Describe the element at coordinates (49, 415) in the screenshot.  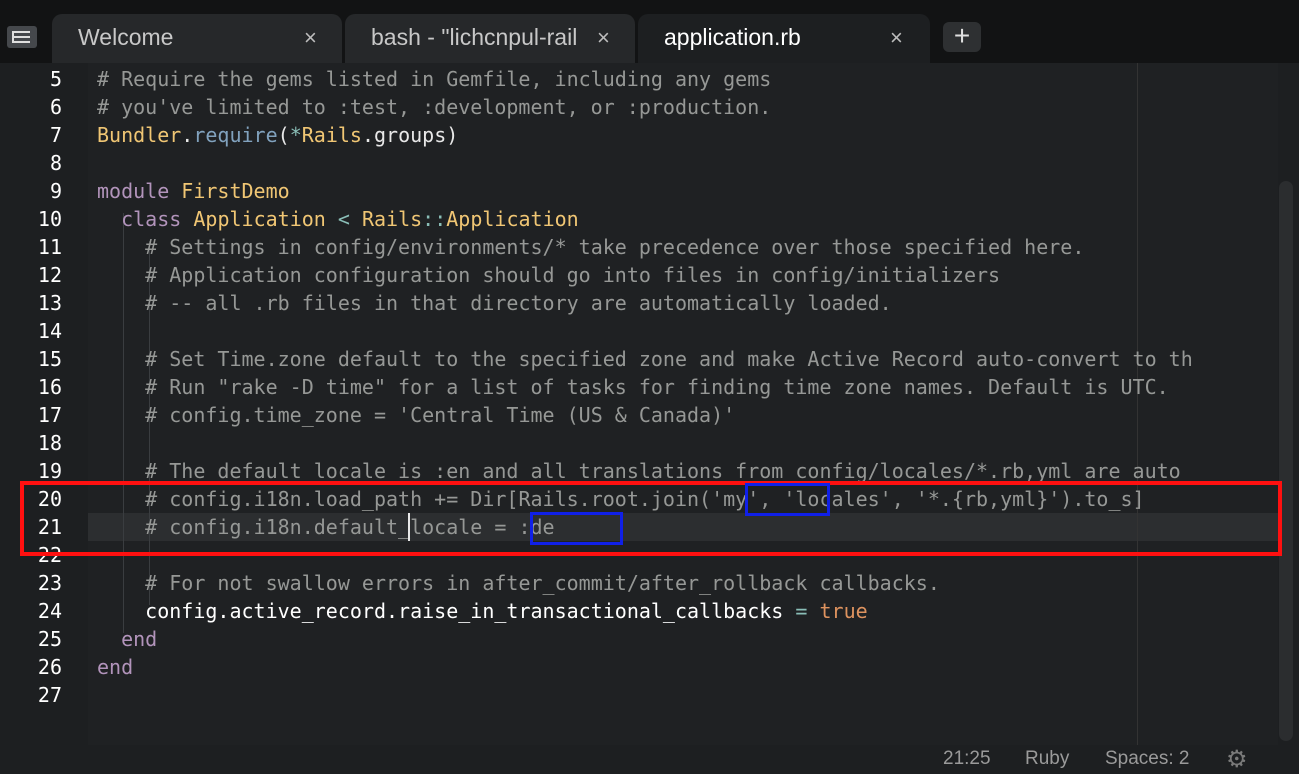
I see `line-number: 17` at that location.